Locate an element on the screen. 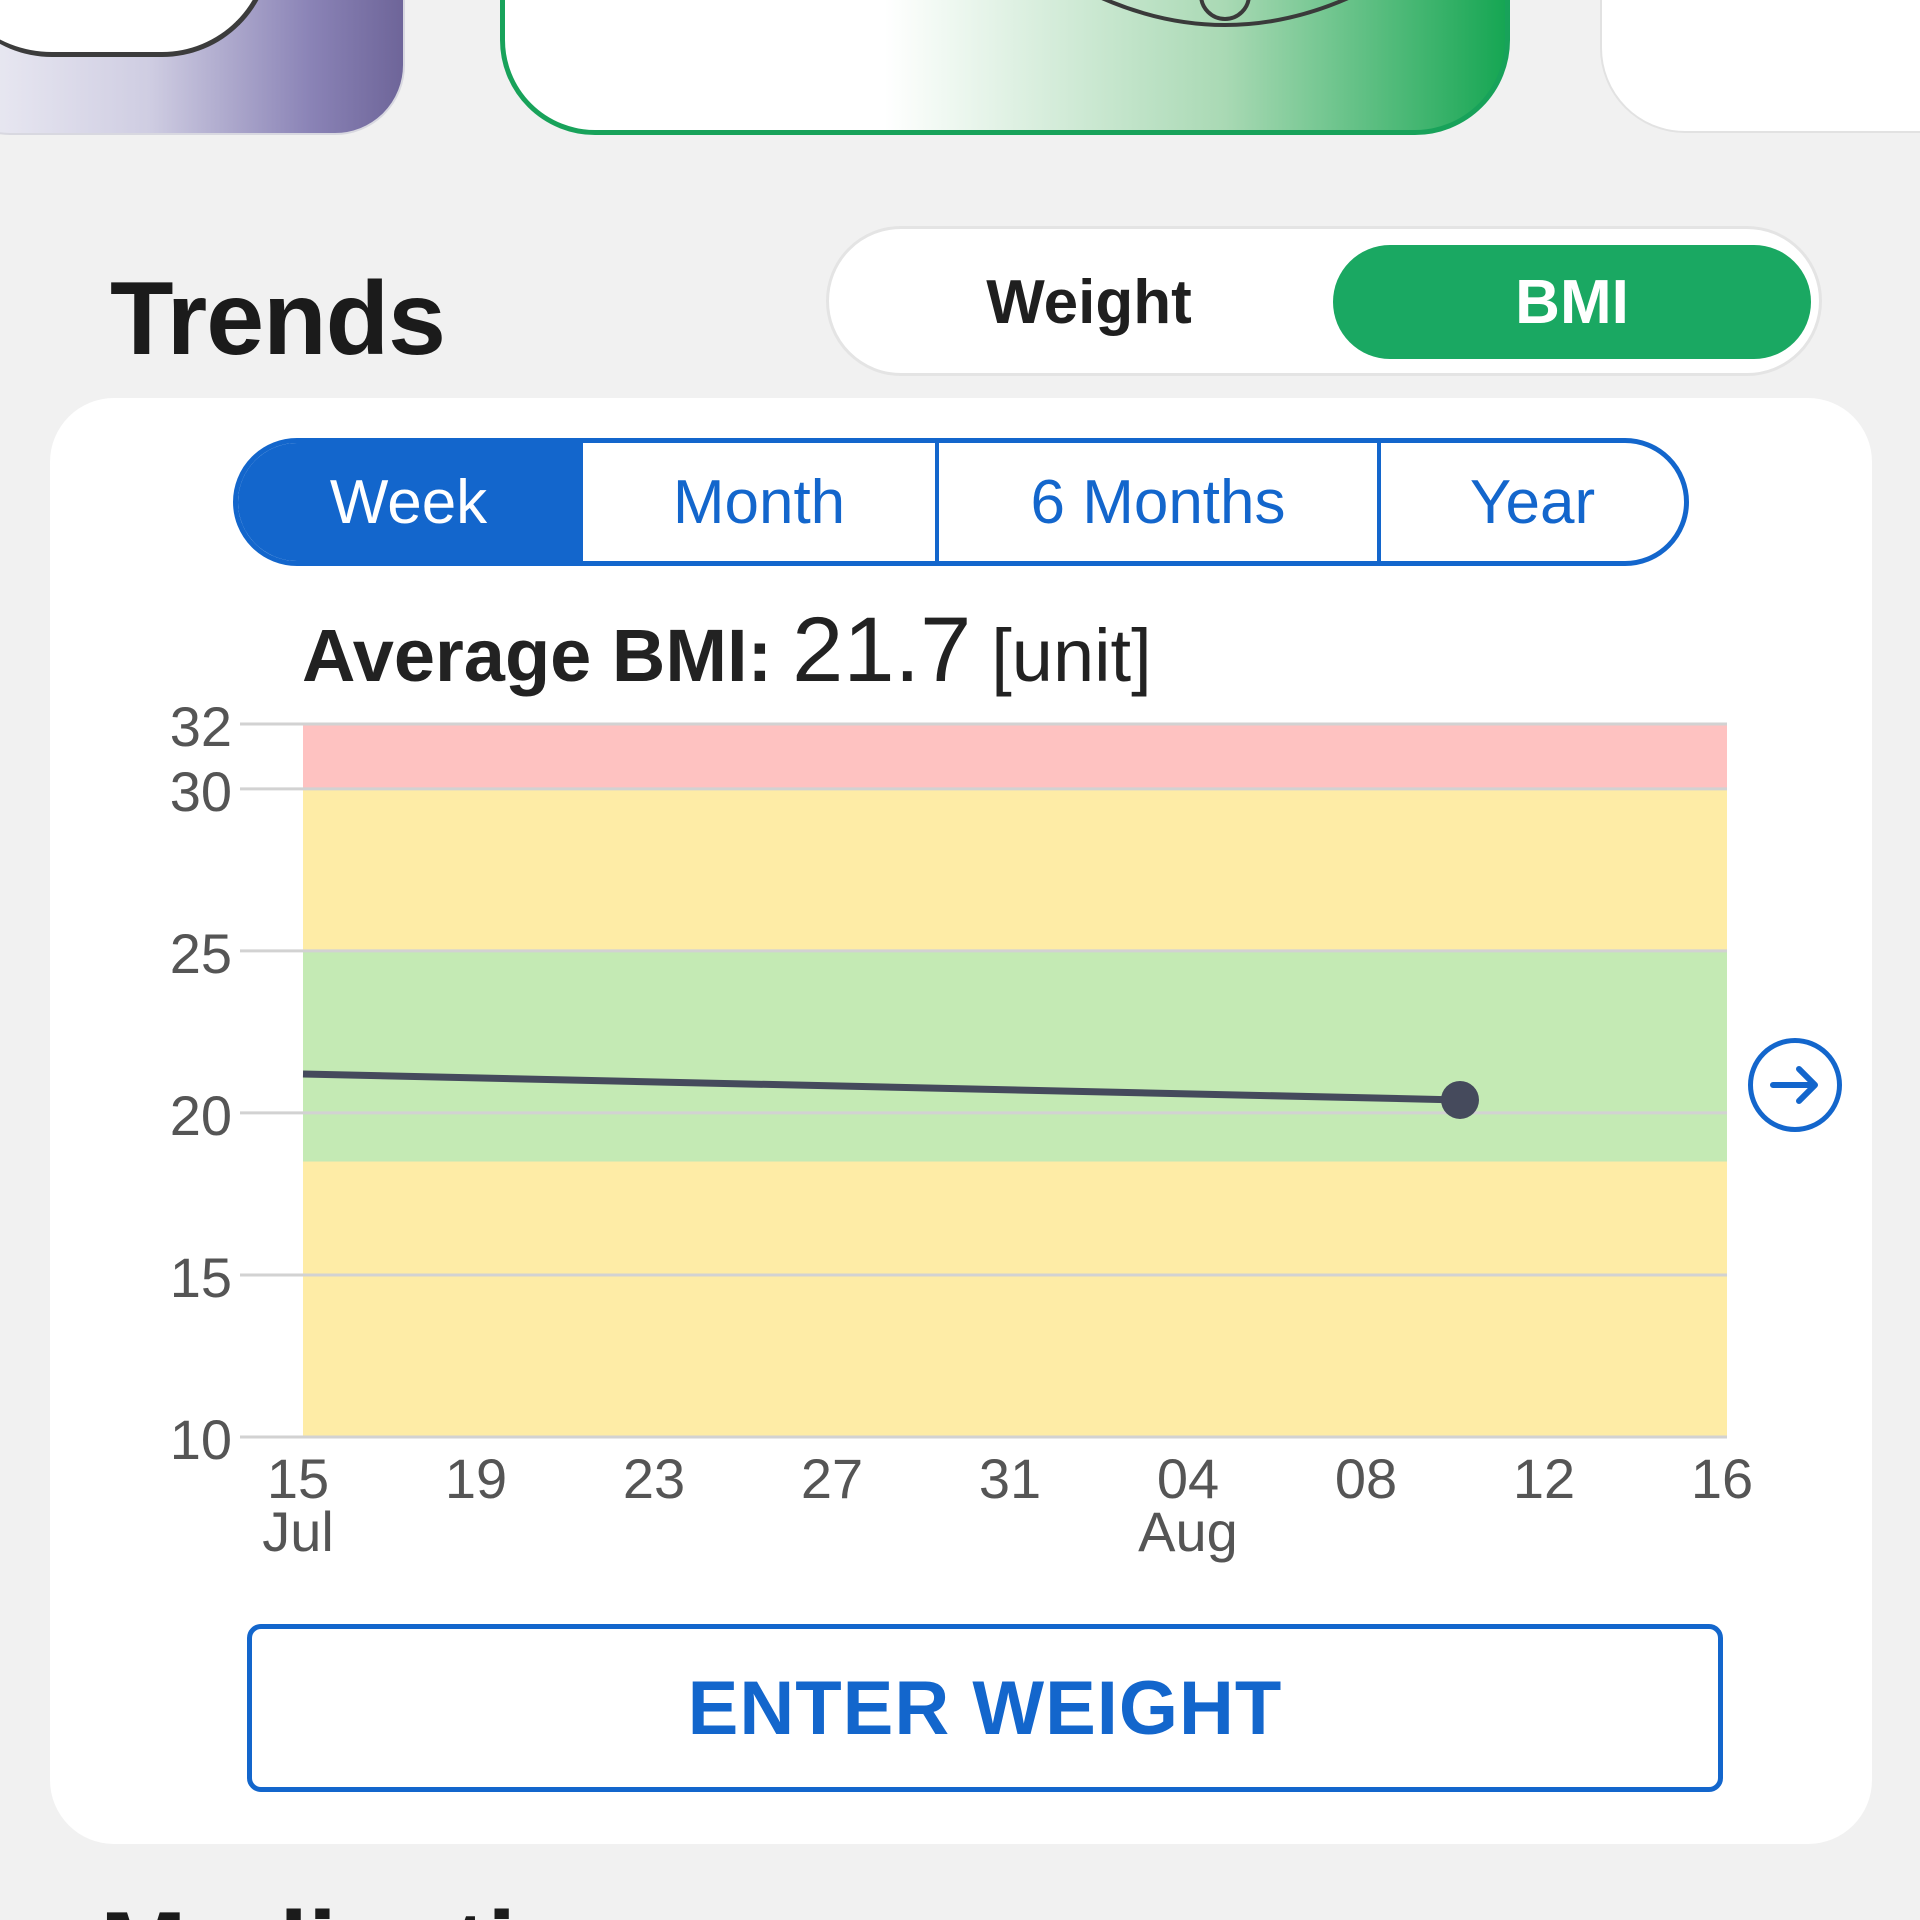 This screenshot has height=1920, width=1920. y-tick-label: 32 is located at coordinates (201, 726).